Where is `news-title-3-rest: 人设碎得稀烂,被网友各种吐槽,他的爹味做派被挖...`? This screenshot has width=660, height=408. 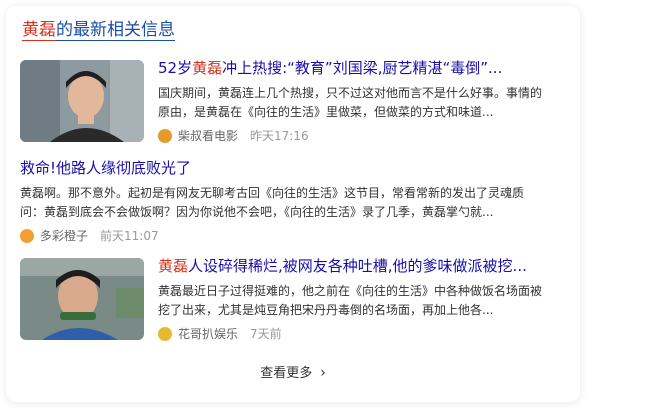
news-title-3-rest: 人设碎得稀烂,被网友各种吐槽,他的爹味做派被挖... is located at coordinates (357, 266).